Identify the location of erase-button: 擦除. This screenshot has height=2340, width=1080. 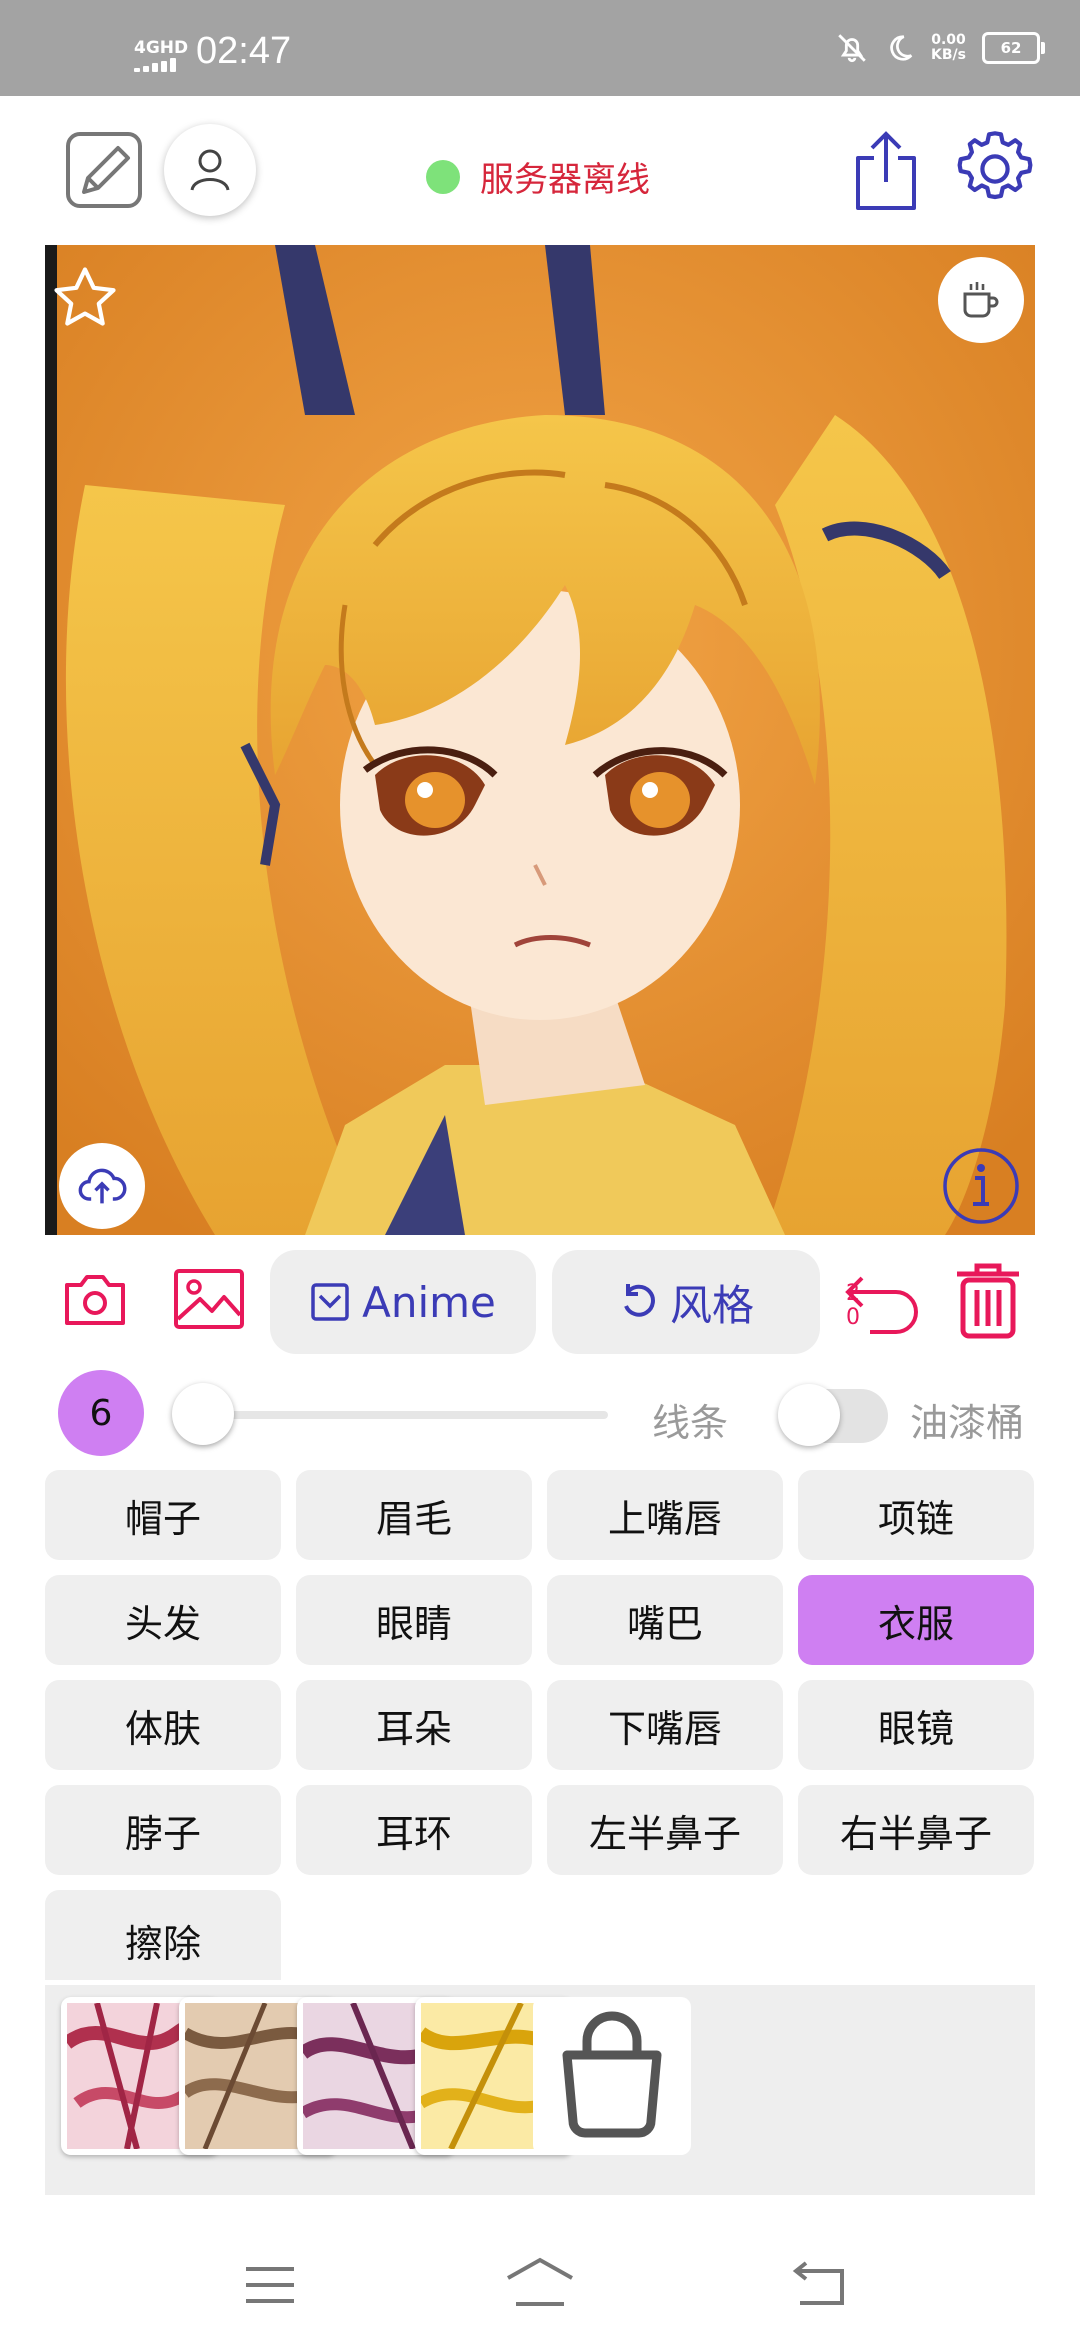
(163, 1935).